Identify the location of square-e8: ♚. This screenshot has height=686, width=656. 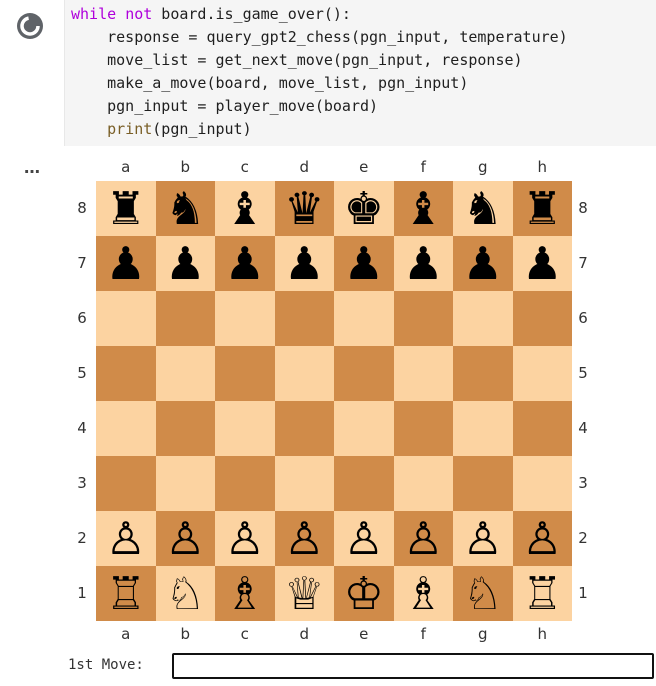
(364, 208).